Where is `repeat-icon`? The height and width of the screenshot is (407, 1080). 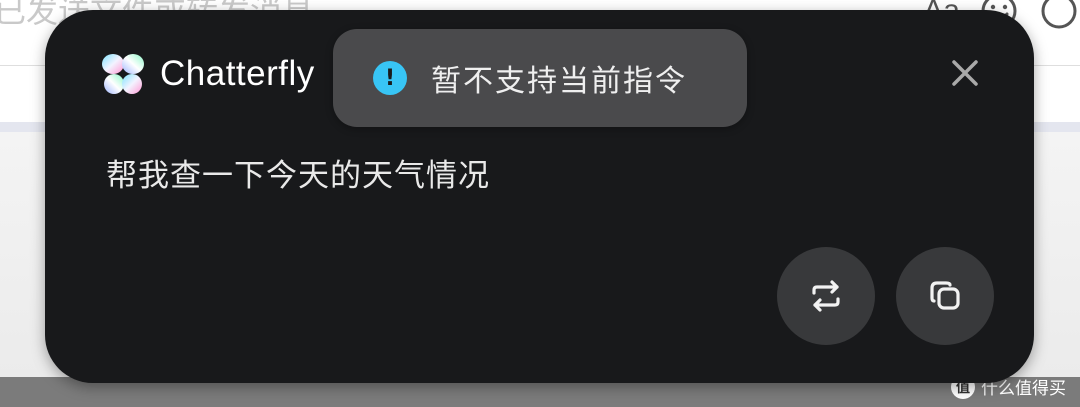 repeat-icon is located at coordinates (826, 296).